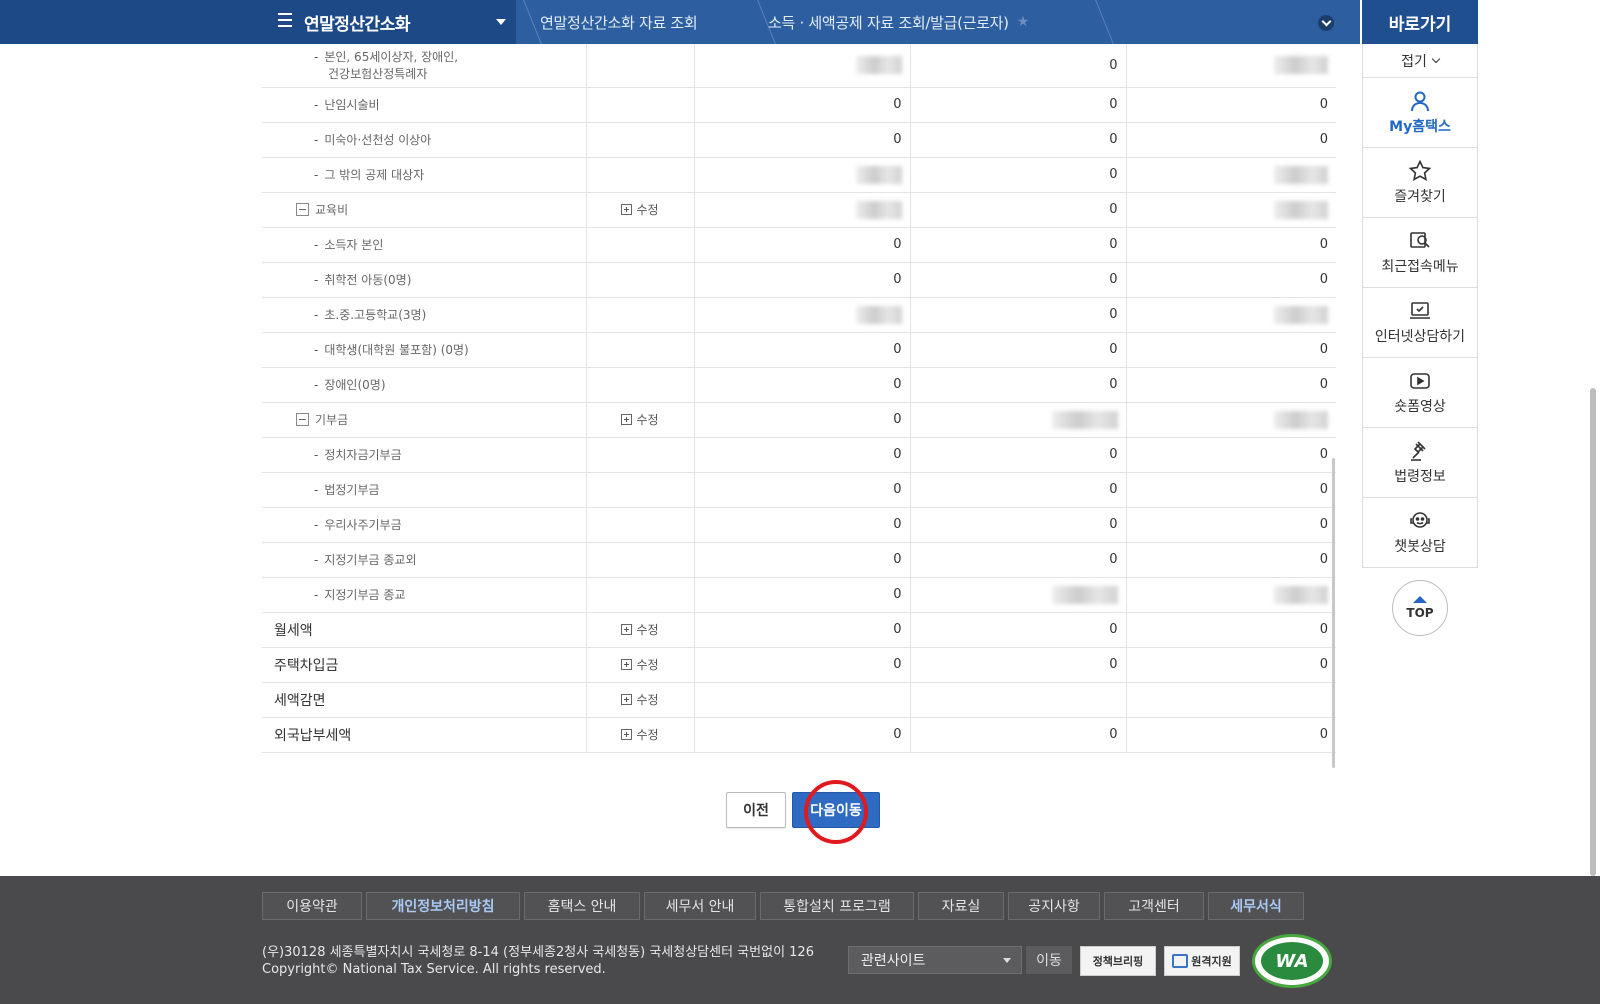 This screenshot has width=1600, height=1004. I want to click on footer-link: 자료실, so click(961, 906).